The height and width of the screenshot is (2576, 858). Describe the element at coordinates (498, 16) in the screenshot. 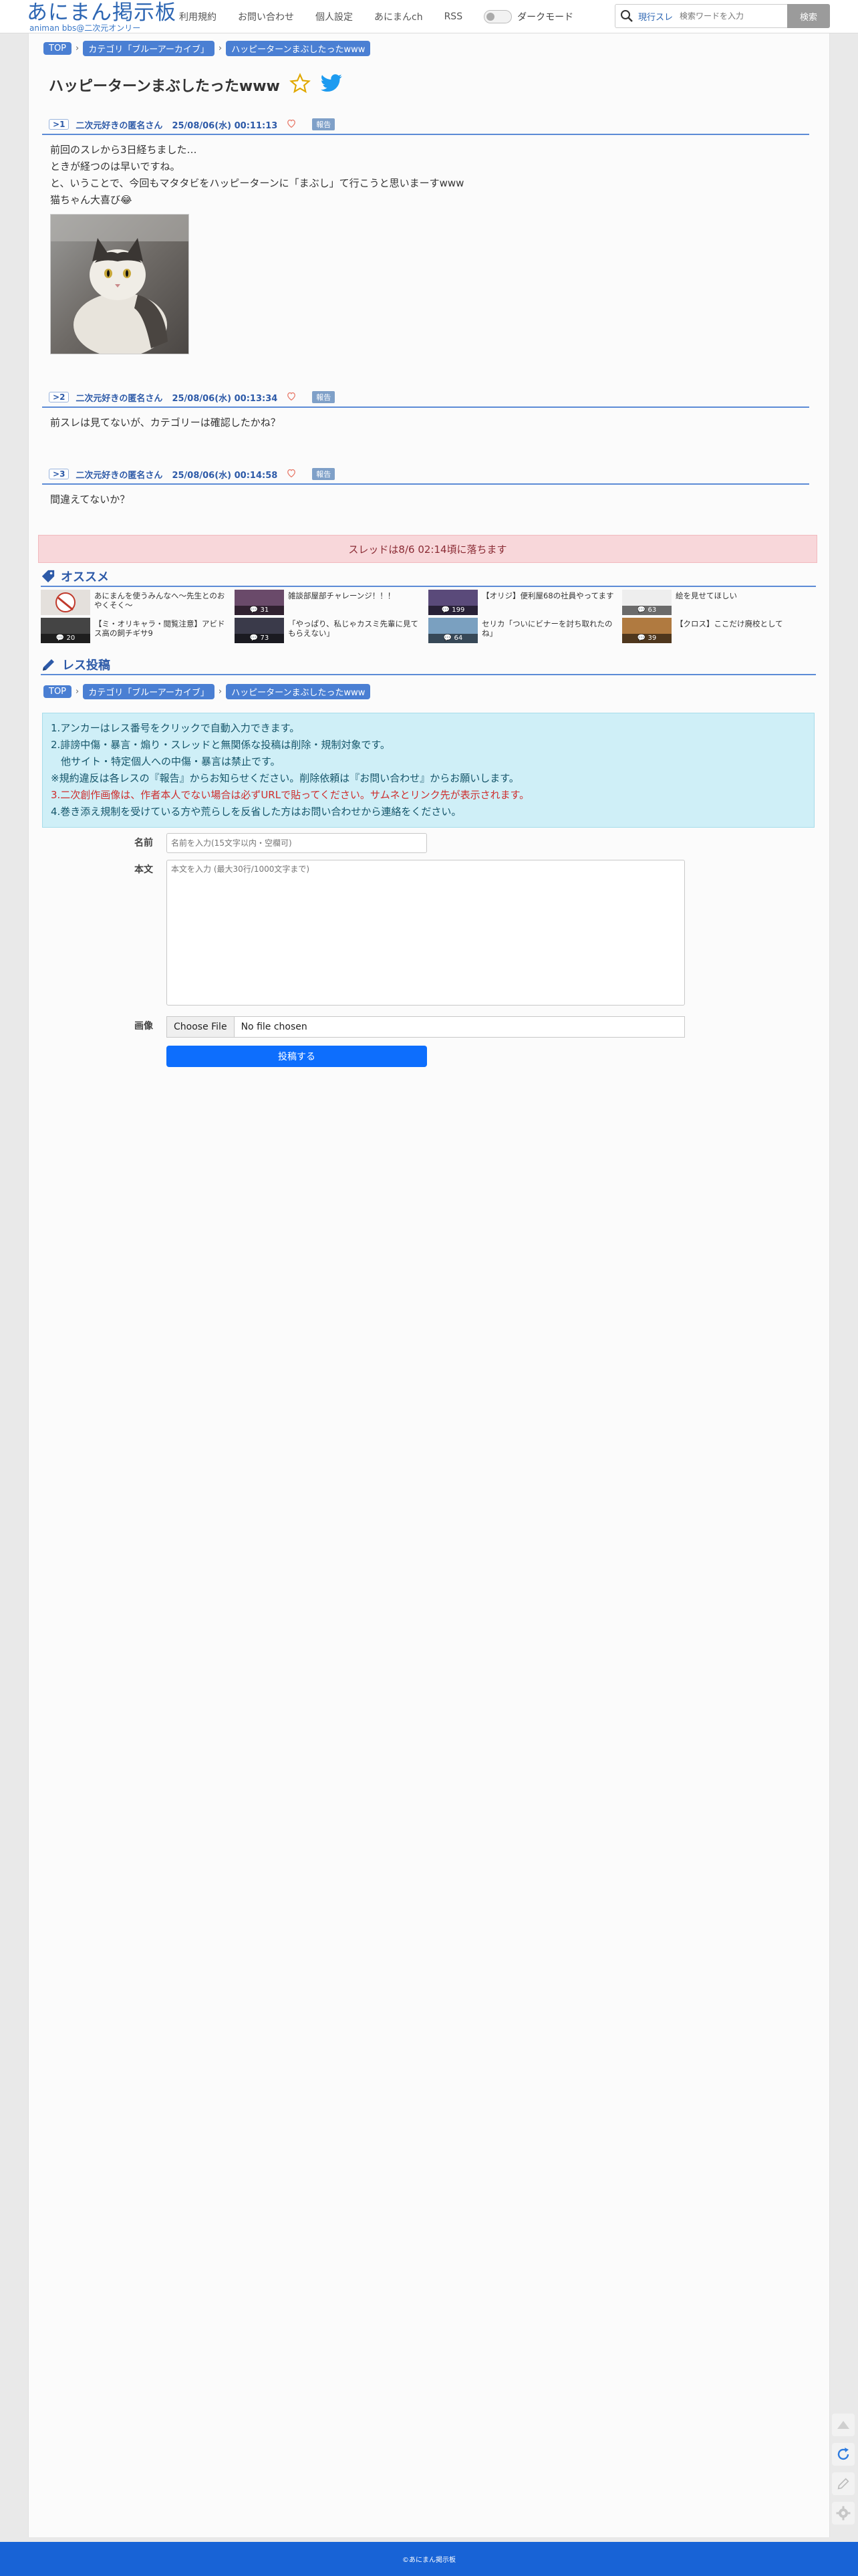

I see `toggle-track` at that location.